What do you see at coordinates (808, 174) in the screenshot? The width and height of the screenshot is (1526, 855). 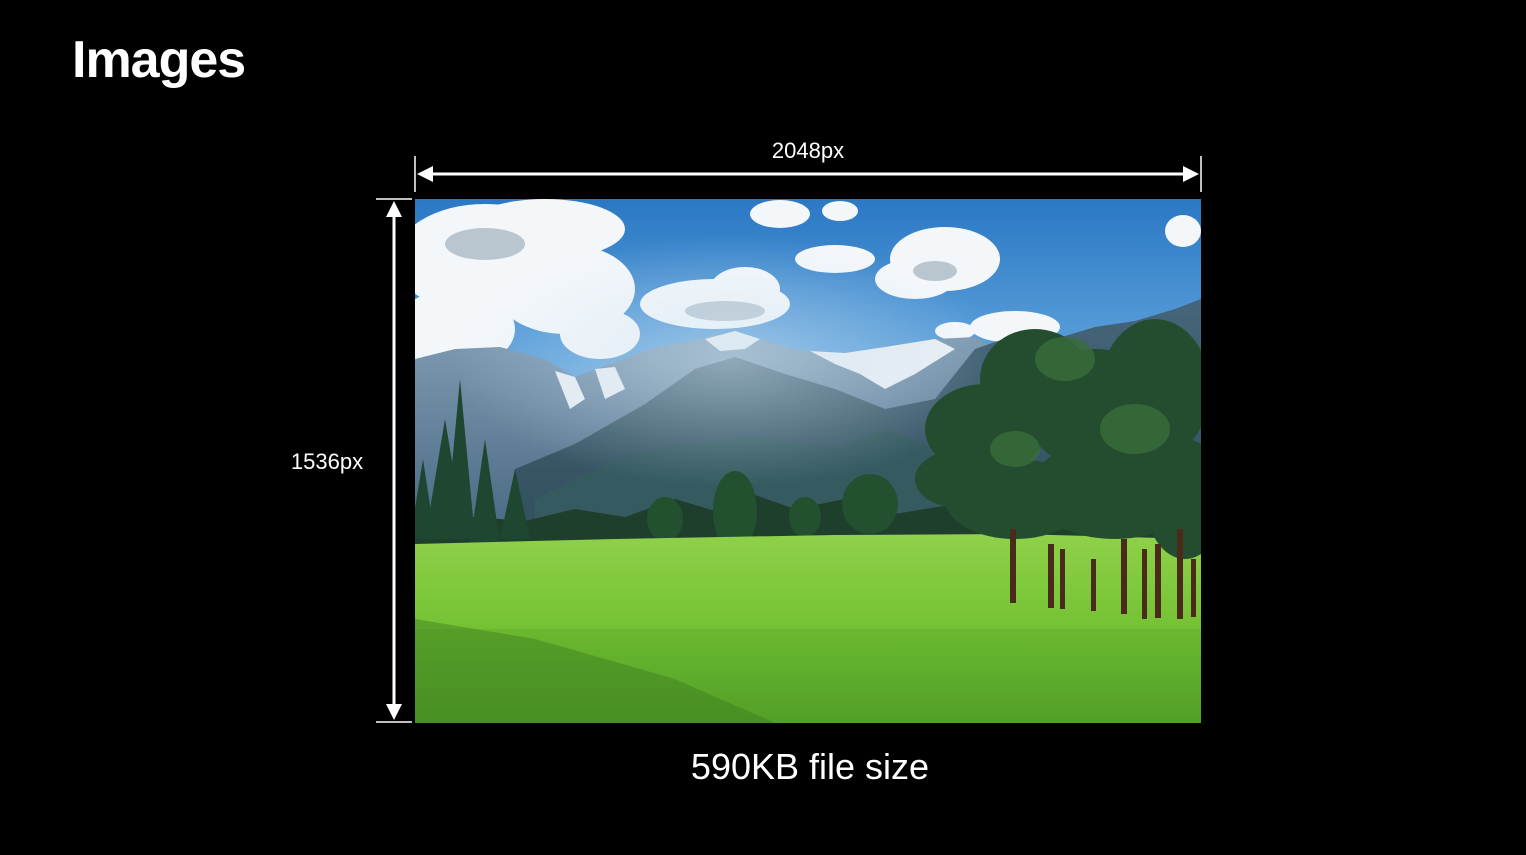 I see `width-arrow-icon` at bounding box center [808, 174].